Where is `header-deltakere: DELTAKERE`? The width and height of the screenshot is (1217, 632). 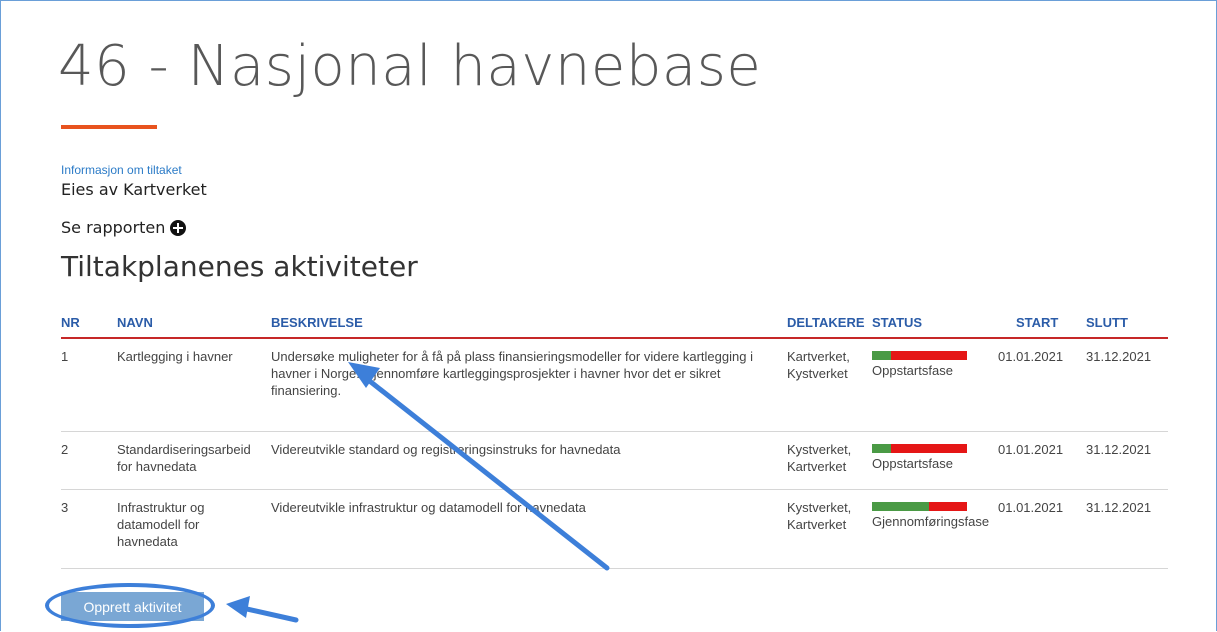 header-deltakere: DELTAKERE is located at coordinates (826, 322).